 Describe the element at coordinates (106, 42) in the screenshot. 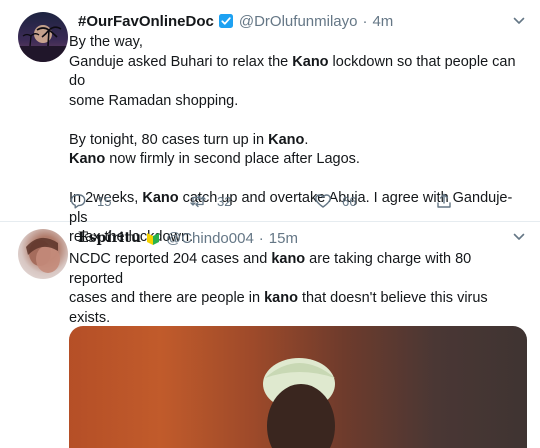

I see `text-segment: By the way,` at that location.